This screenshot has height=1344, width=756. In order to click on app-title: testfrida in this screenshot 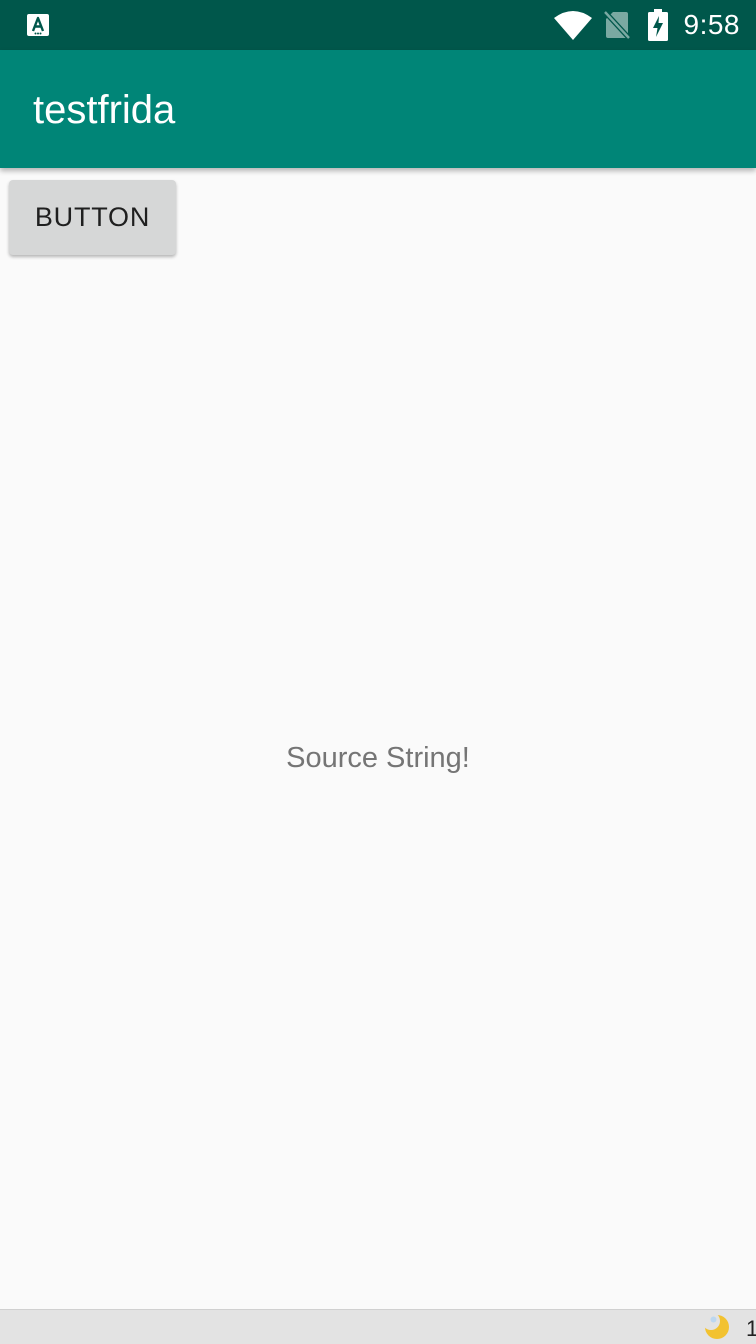, I will do `click(104, 110)`.